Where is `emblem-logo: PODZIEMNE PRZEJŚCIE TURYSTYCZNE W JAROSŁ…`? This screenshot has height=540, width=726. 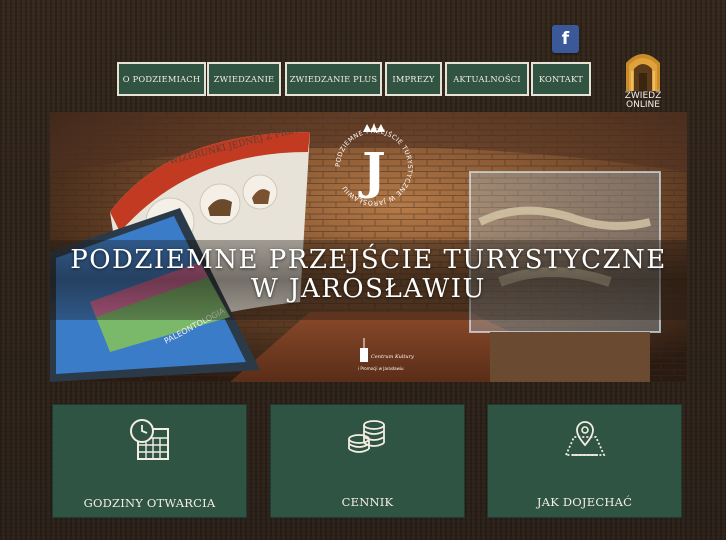 emblem-logo: PODZIEMNE PRZEJŚCIE TURYSTYCZNE W JAROSŁ… is located at coordinates (374, 165).